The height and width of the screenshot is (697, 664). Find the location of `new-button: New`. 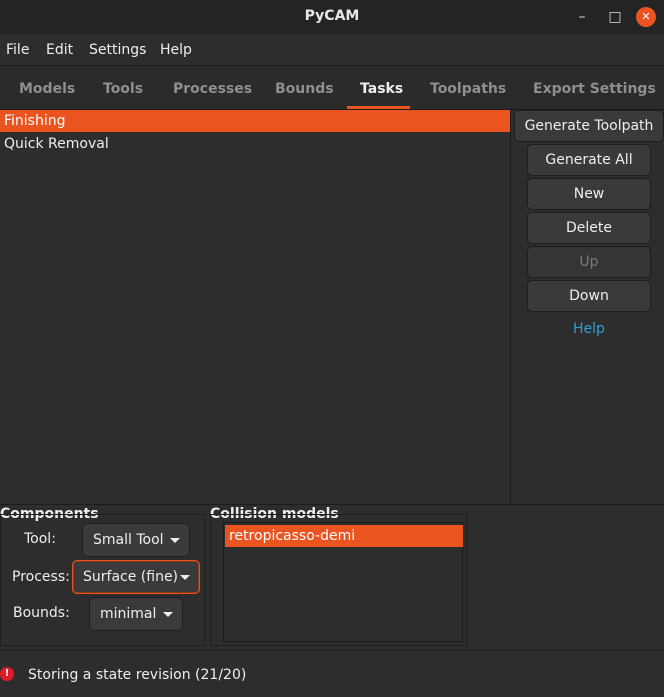

new-button: New is located at coordinates (589, 194).